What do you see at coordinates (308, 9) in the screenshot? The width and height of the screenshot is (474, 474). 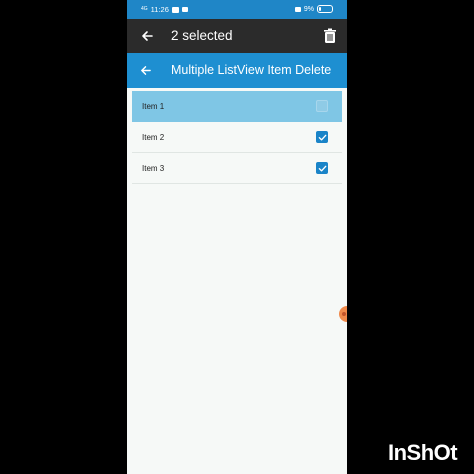 I see `battery-percent: 9%` at bounding box center [308, 9].